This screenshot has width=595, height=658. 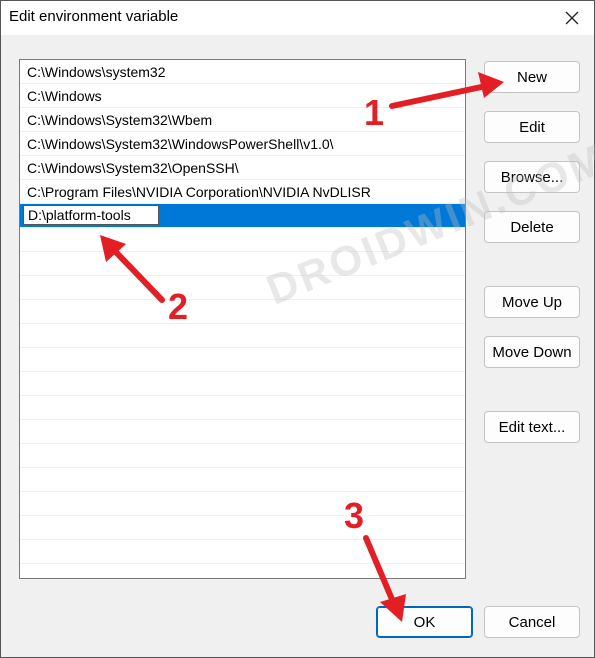 What do you see at coordinates (178, 306) in the screenshot?
I see `step-number-2: 2` at bounding box center [178, 306].